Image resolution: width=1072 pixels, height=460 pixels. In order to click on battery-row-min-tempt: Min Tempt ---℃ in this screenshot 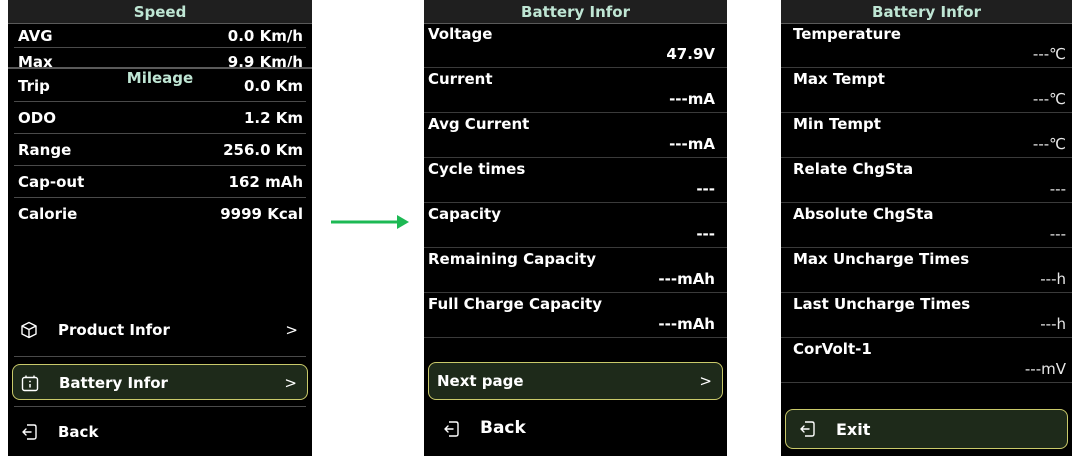, I will do `click(926, 136)`.